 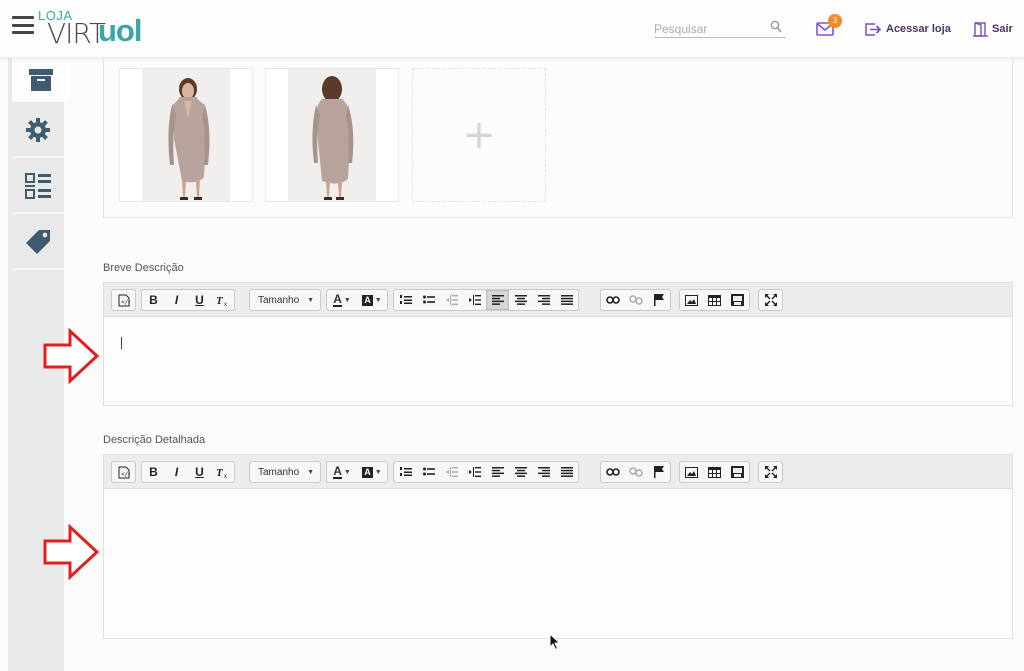 I want to click on logo-virt-text: VIRT, so click(x=76, y=33).